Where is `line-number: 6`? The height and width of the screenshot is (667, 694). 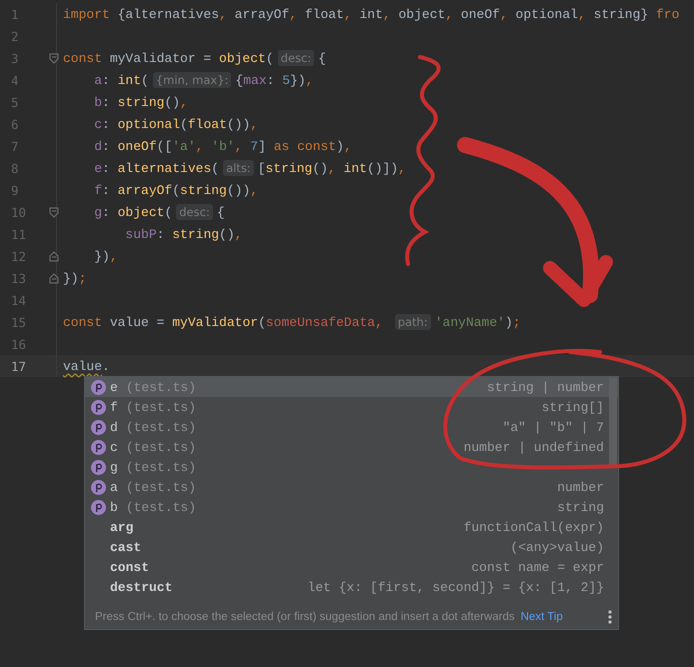 line-number: 6 is located at coordinates (14, 124).